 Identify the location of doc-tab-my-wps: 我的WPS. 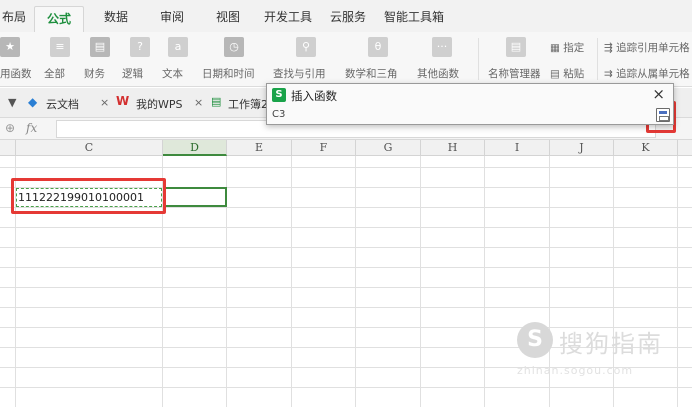
(159, 104).